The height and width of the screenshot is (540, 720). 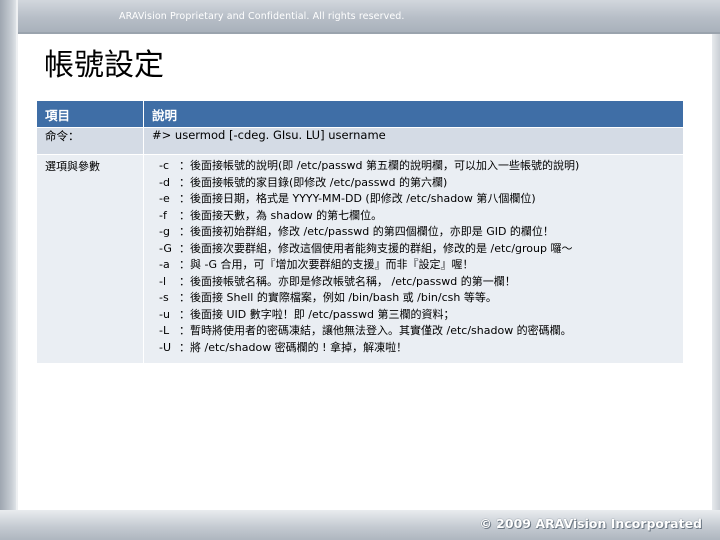 What do you see at coordinates (163, 281) in the screenshot?
I see `option-flag: -l` at bounding box center [163, 281].